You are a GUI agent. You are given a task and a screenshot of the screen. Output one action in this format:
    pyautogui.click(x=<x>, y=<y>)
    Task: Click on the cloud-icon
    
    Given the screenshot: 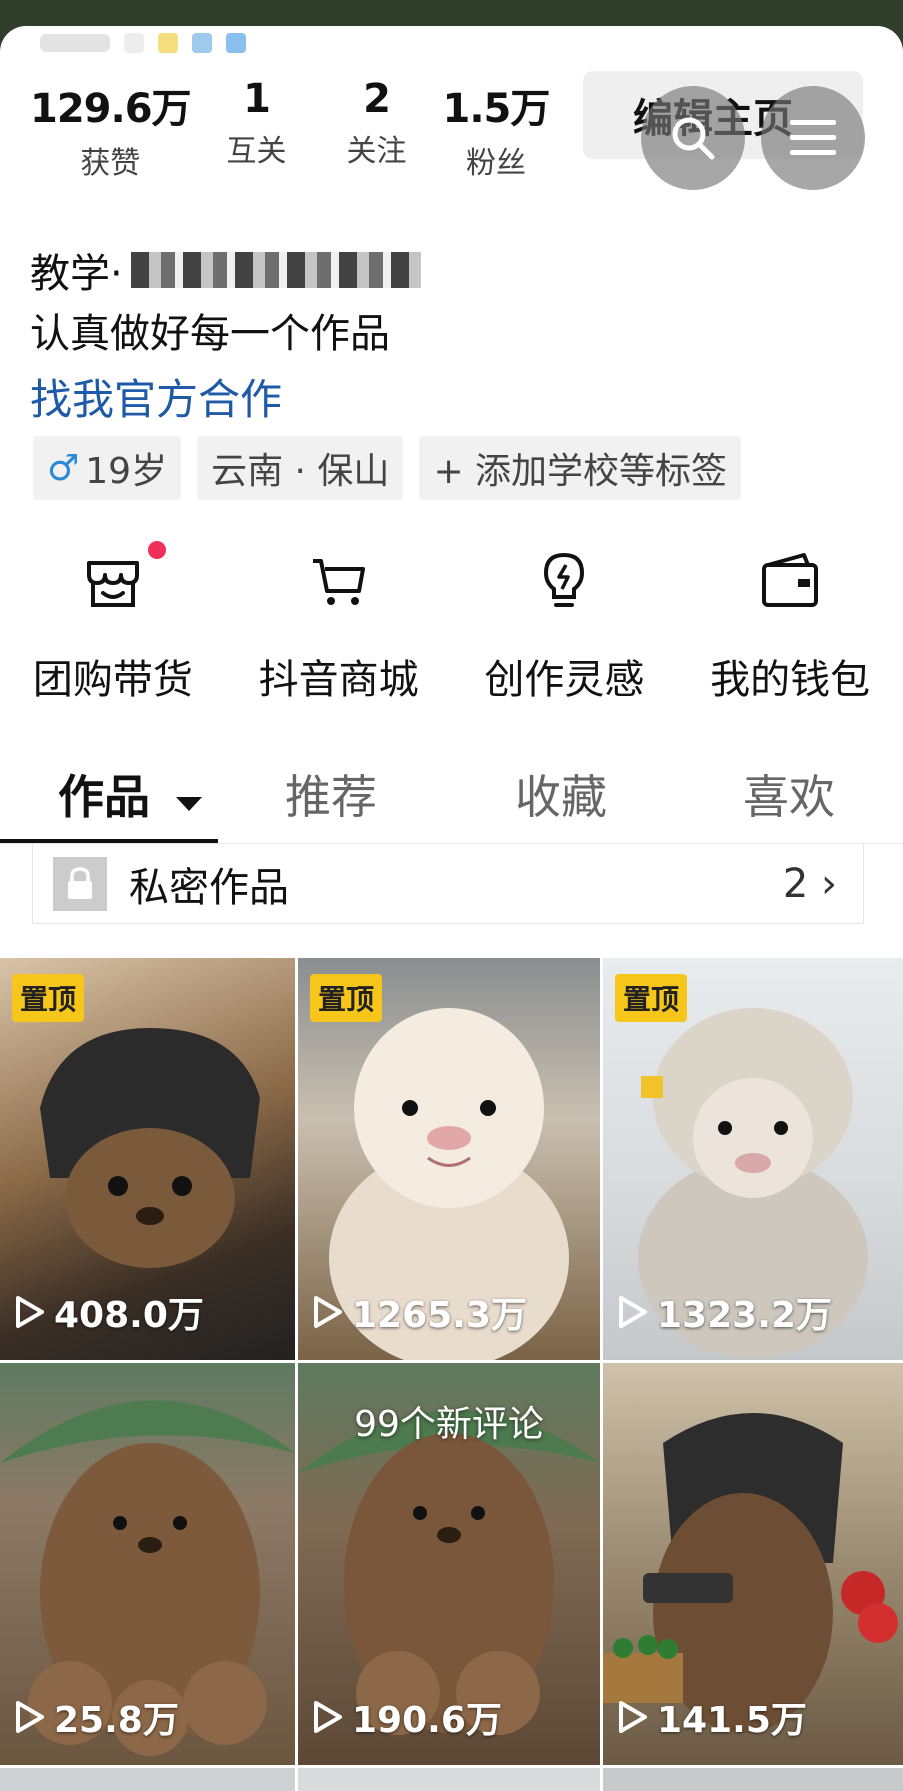 What is the action you would take?
    pyautogui.click(x=134, y=43)
    